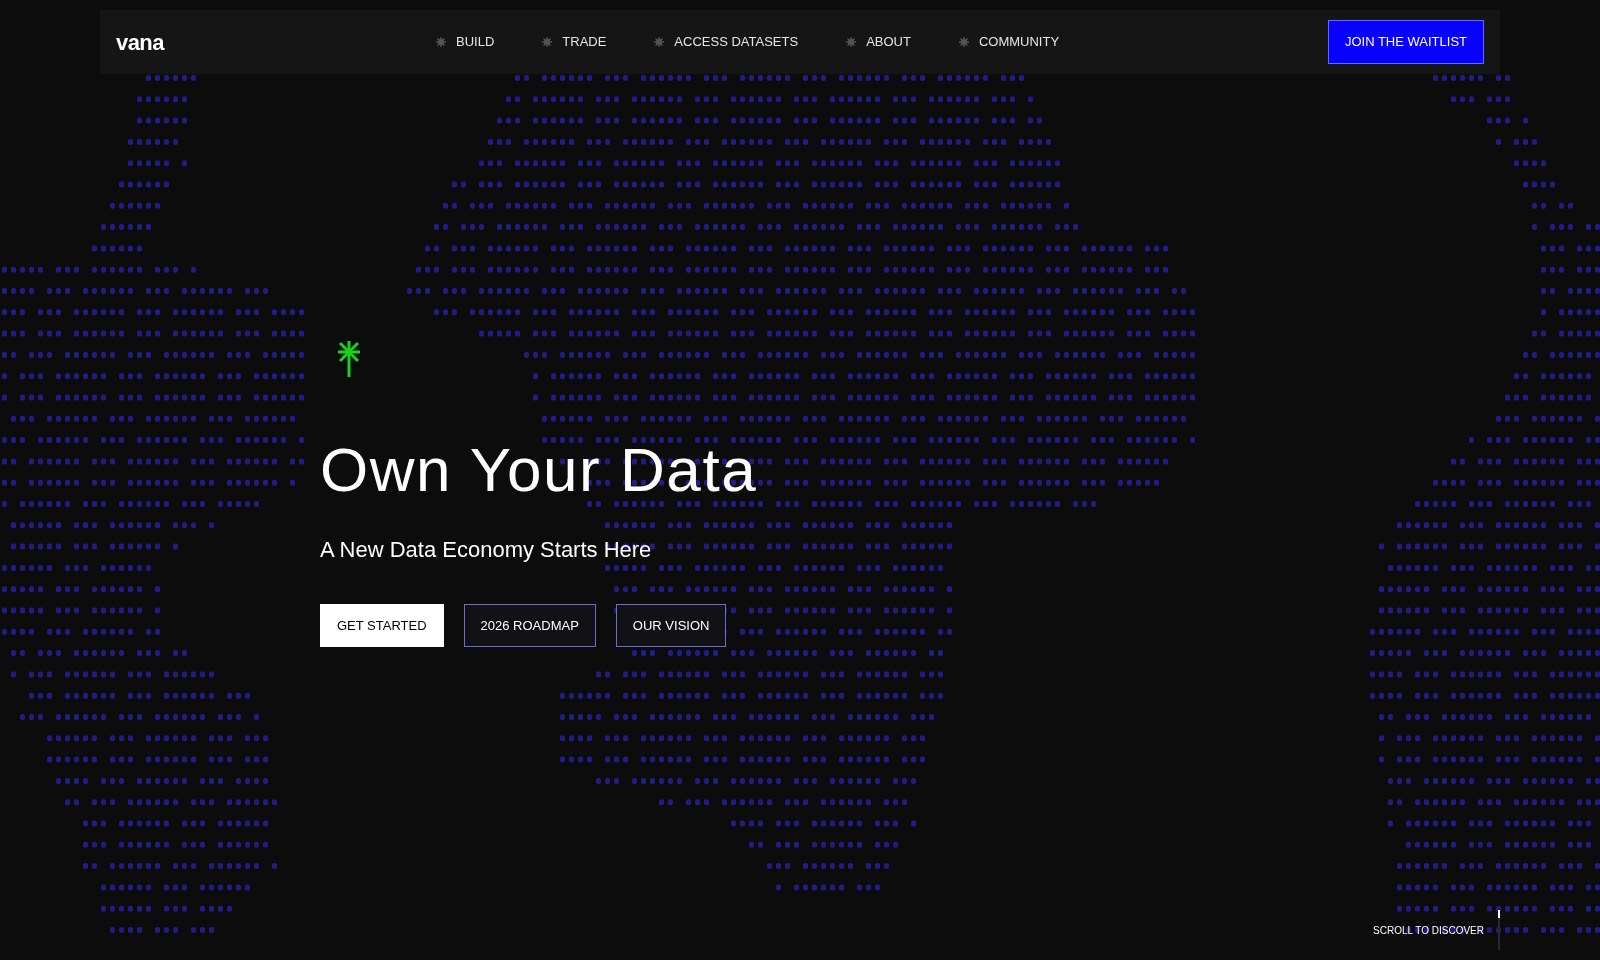  I want to click on nav-link: COMMUNITY, so click(1009, 42).